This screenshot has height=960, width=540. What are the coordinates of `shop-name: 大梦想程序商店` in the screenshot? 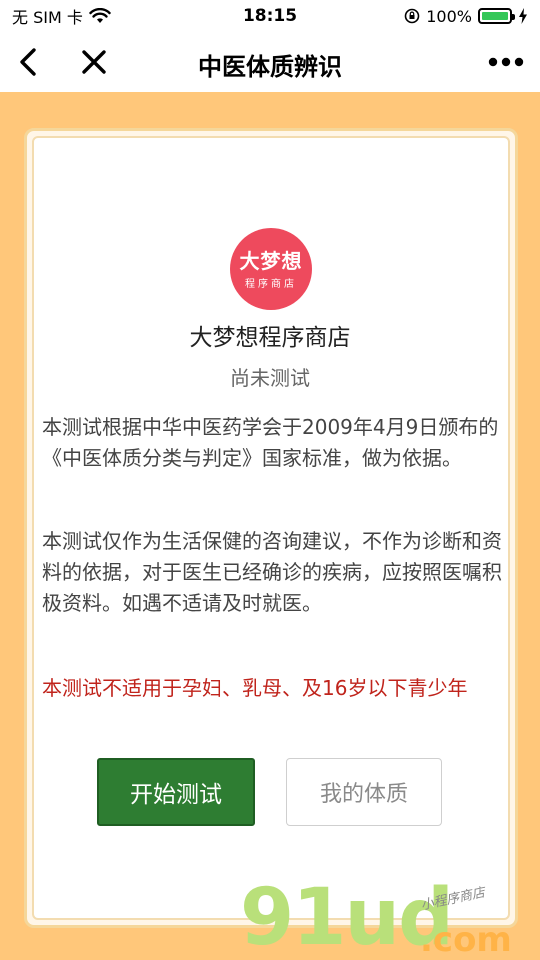 It's located at (270, 338).